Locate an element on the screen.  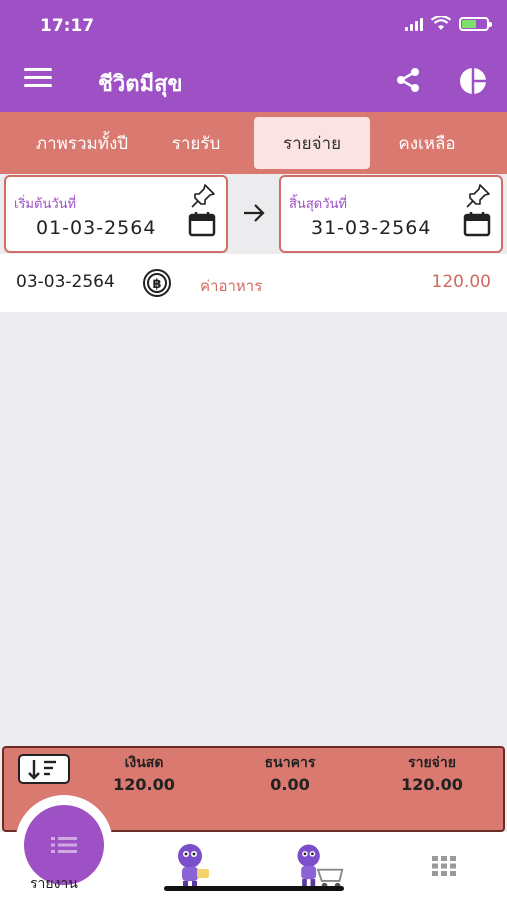
summary-cash: เงินสด 120.00 is located at coordinates (144, 773).